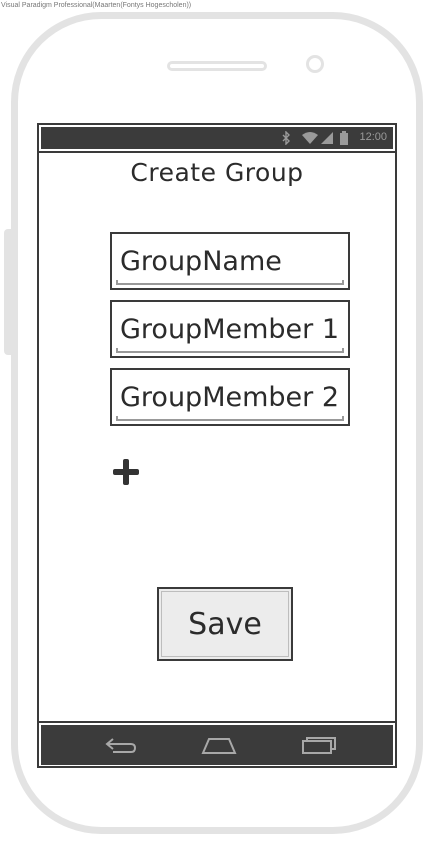 This screenshot has width=446, height=856. I want to click on navigation-bar, so click(217, 745).